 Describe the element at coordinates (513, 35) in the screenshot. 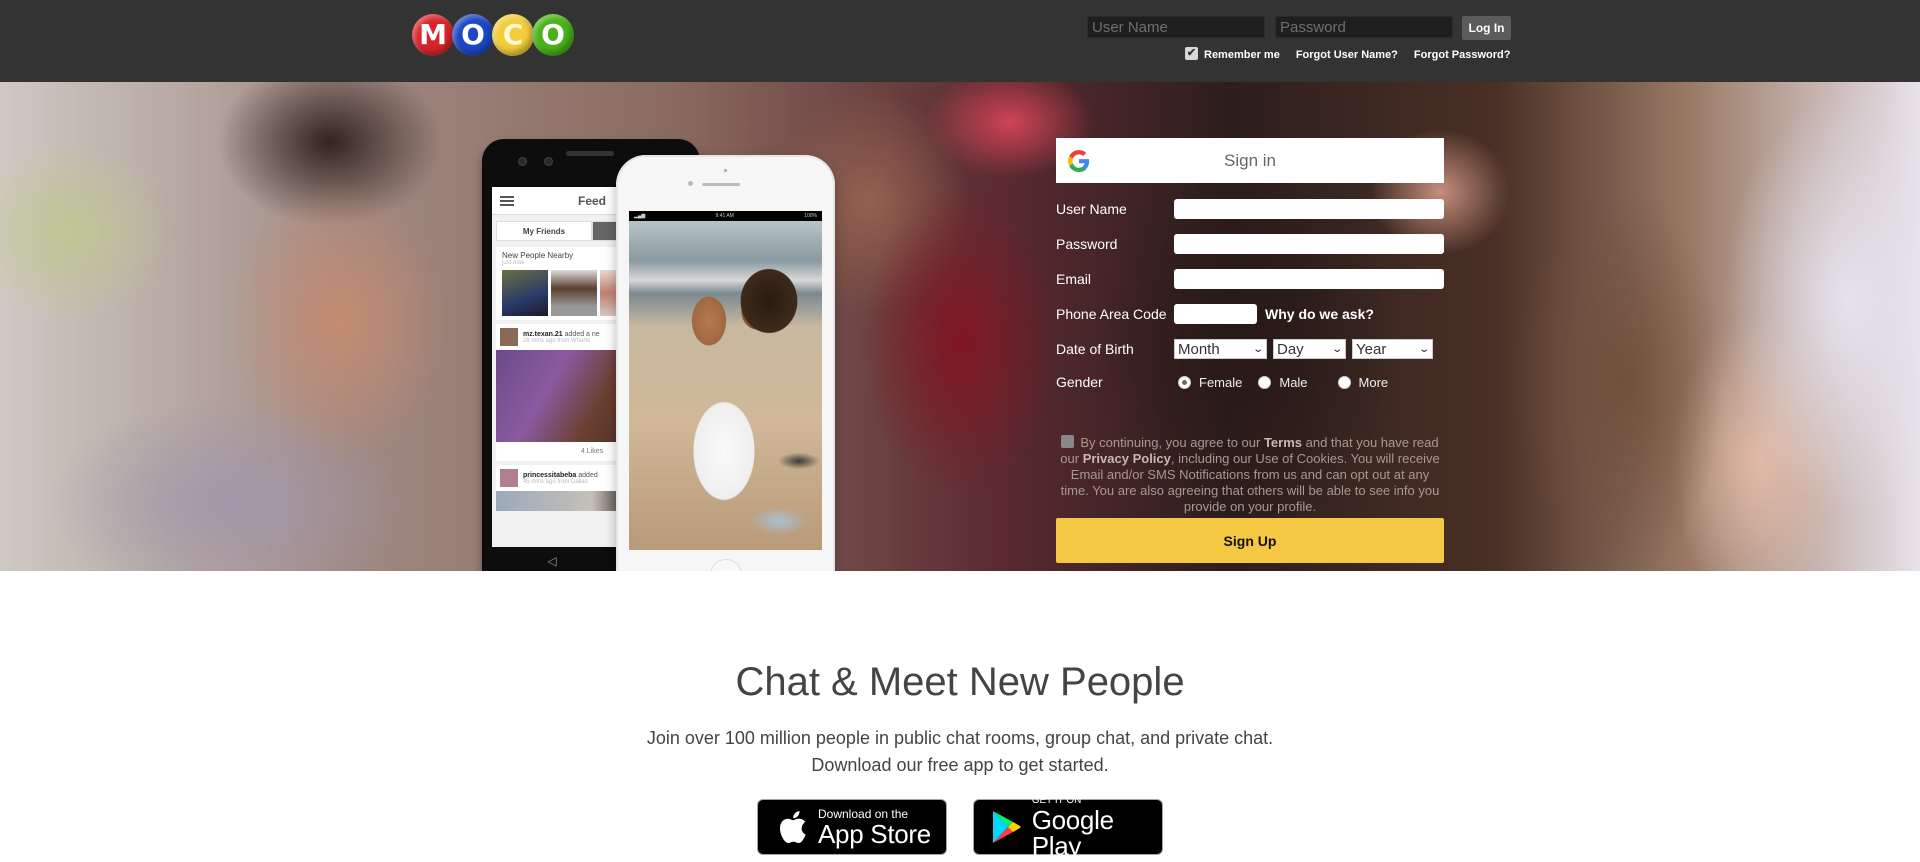

I see `logo-ball-c: C` at that location.